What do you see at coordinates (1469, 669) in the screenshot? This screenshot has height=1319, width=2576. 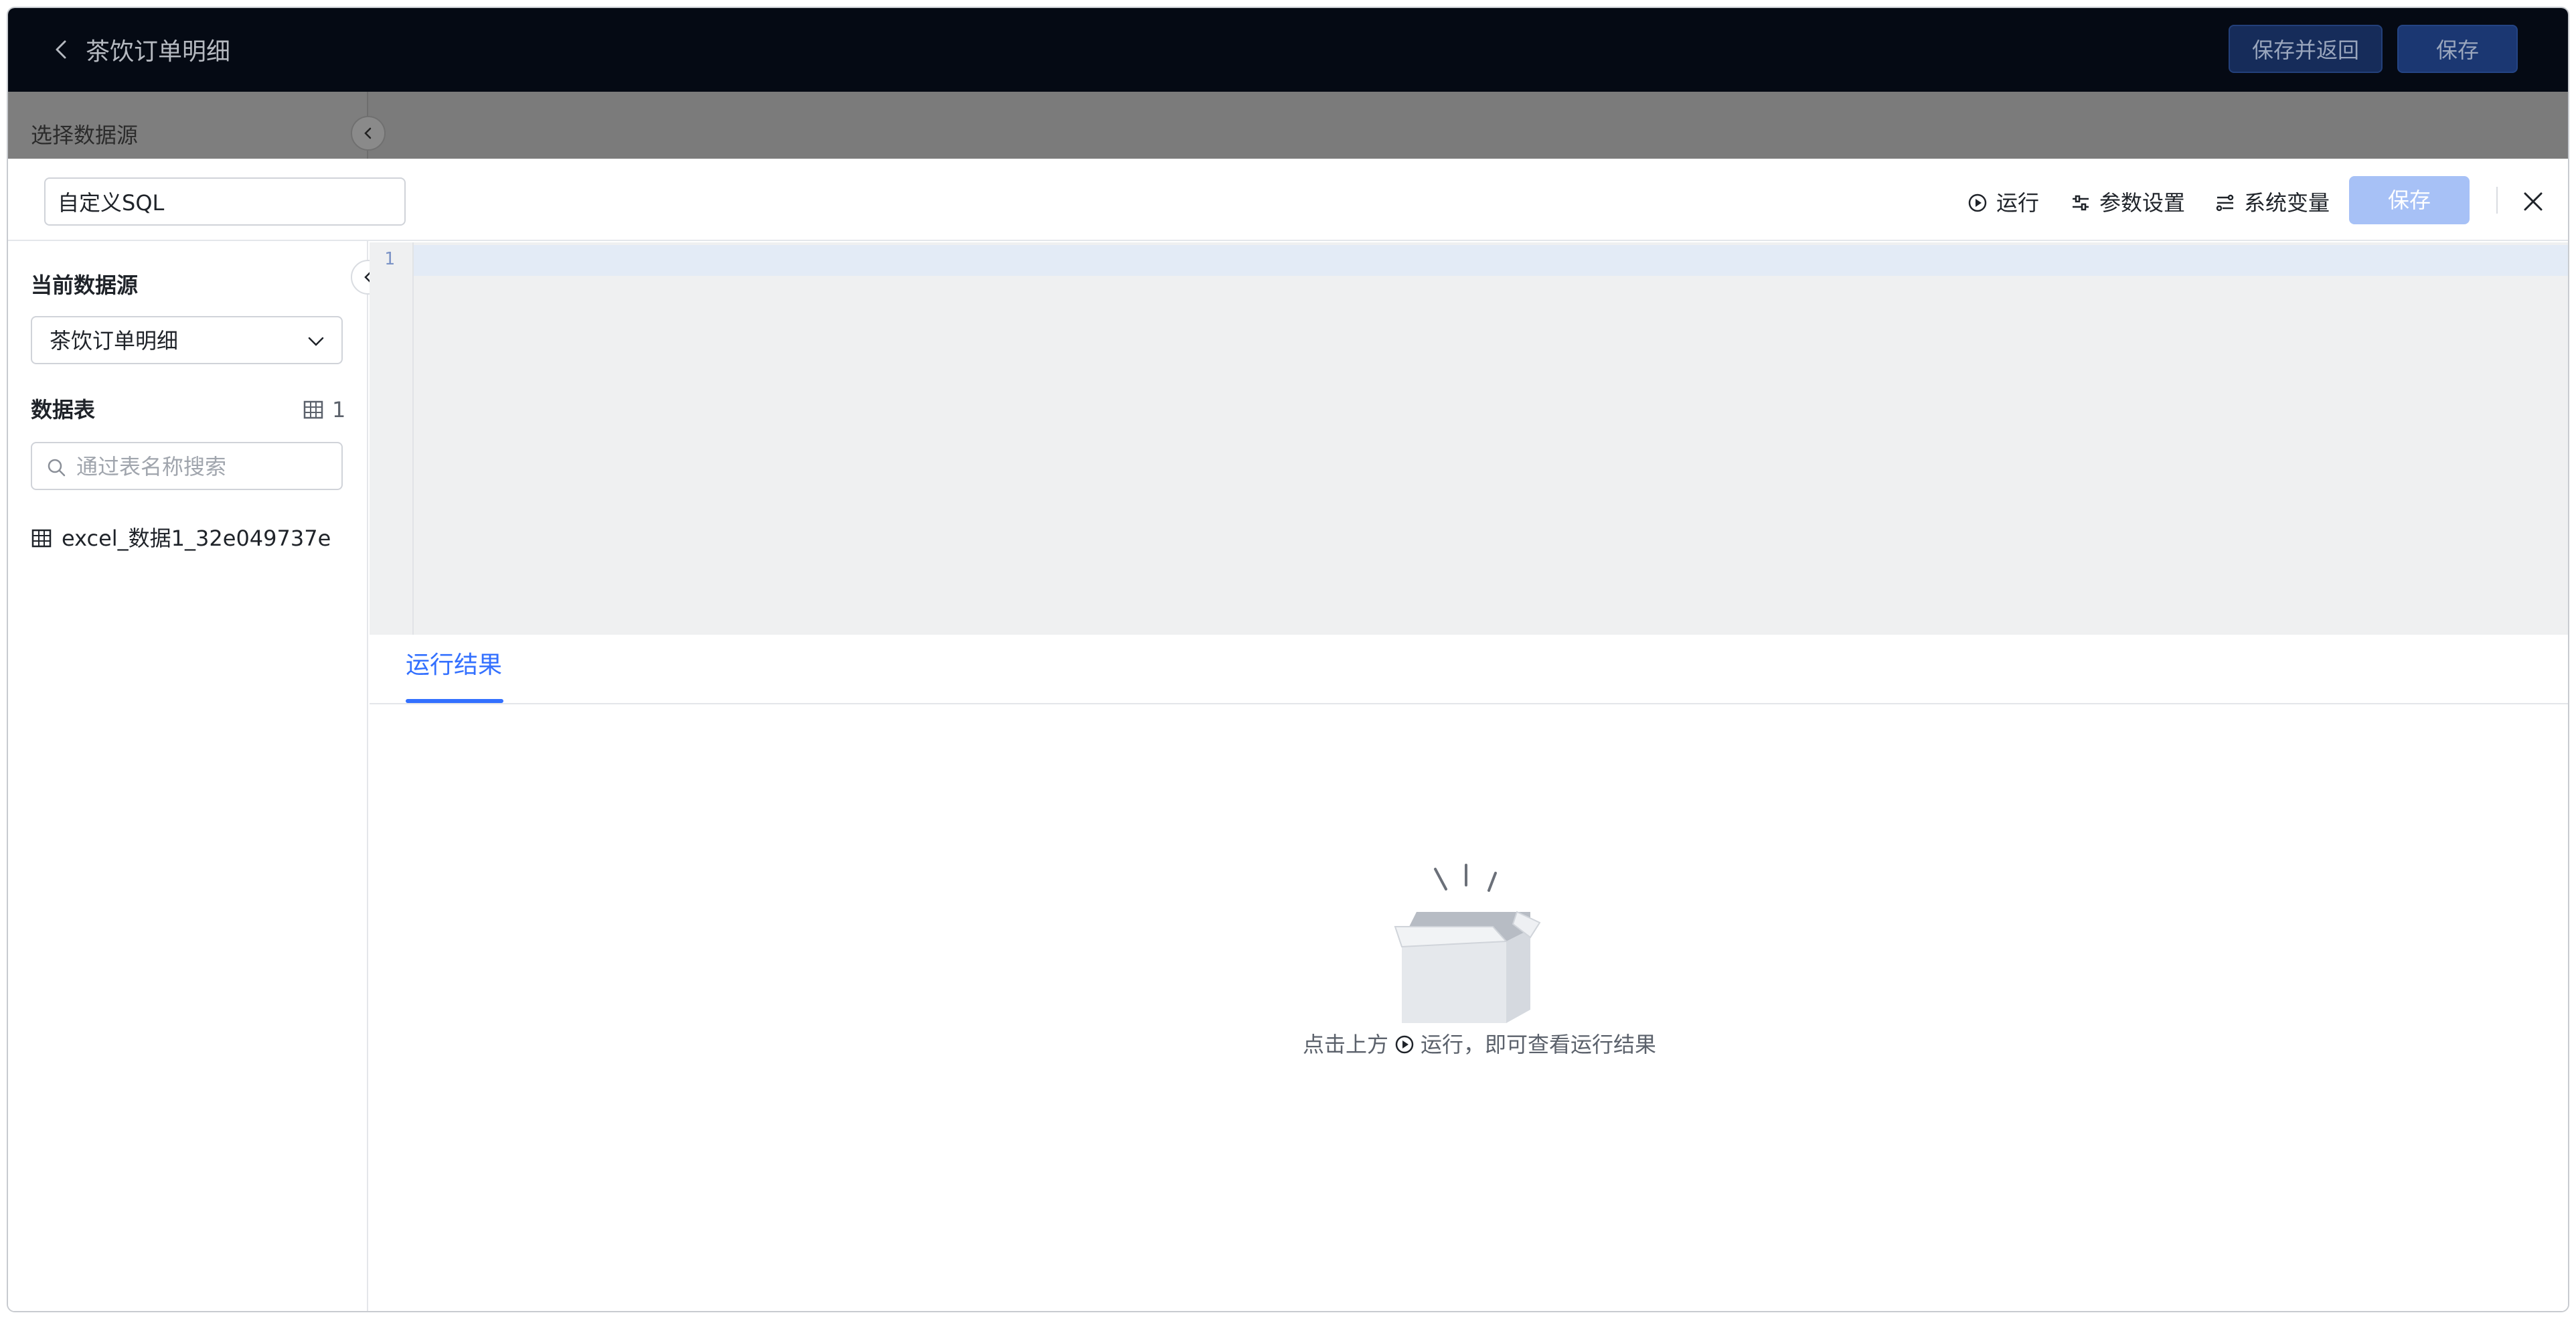 I see `results-tabs: 运行结果` at bounding box center [1469, 669].